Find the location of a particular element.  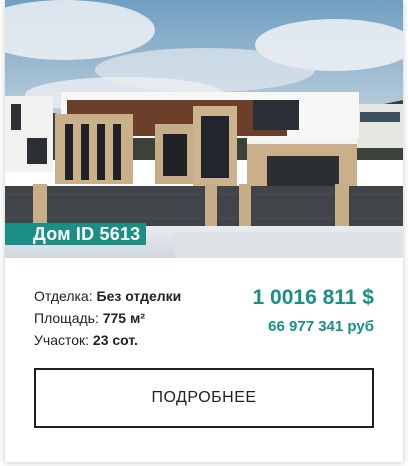

property-plot-value: 23 сот. is located at coordinates (115, 340).